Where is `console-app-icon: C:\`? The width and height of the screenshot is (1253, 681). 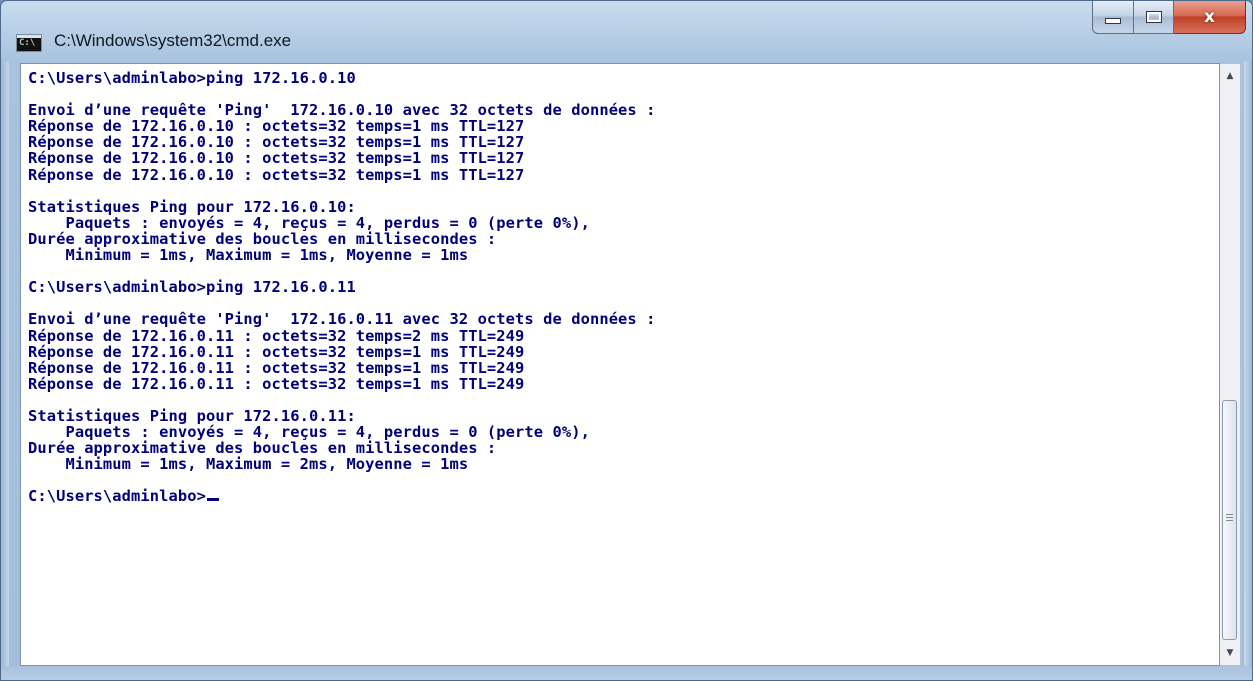 console-app-icon: C:\ is located at coordinates (29, 43).